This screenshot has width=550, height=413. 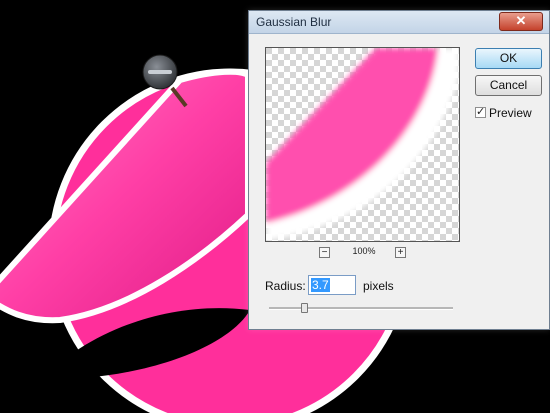 What do you see at coordinates (399, 22) in the screenshot?
I see `dialog-titlebar: Gaussian Blur ✕` at bounding box center [399, 22].